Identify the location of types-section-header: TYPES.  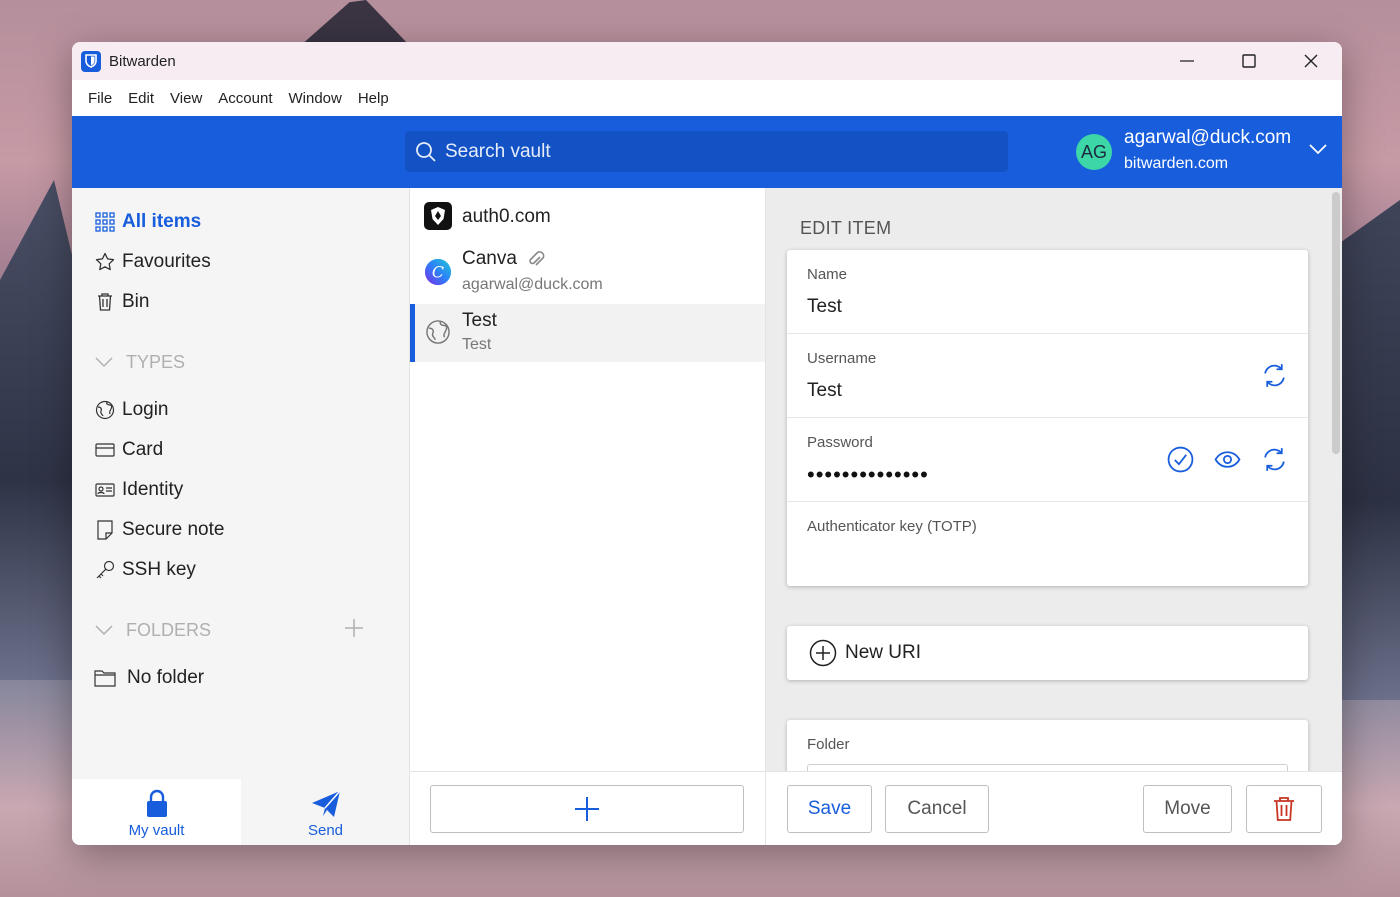
(240, 362).